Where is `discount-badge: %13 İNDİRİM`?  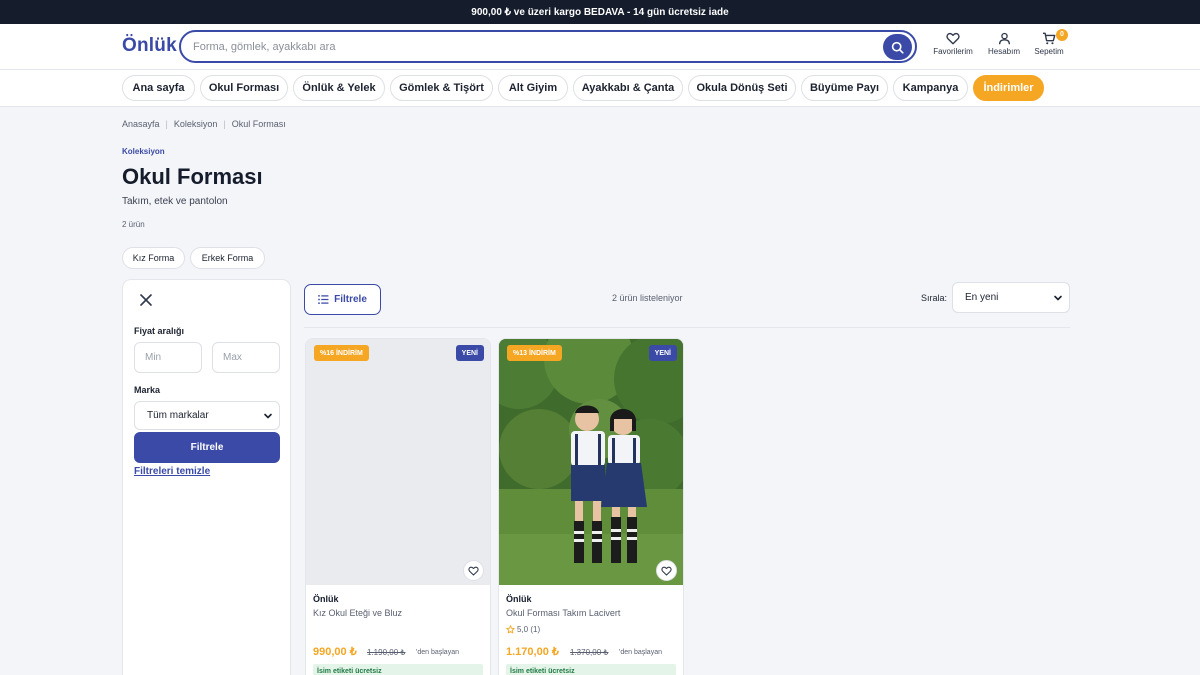 discount-badge: %13 İNDİRİM is located at coordinates (534, 353).